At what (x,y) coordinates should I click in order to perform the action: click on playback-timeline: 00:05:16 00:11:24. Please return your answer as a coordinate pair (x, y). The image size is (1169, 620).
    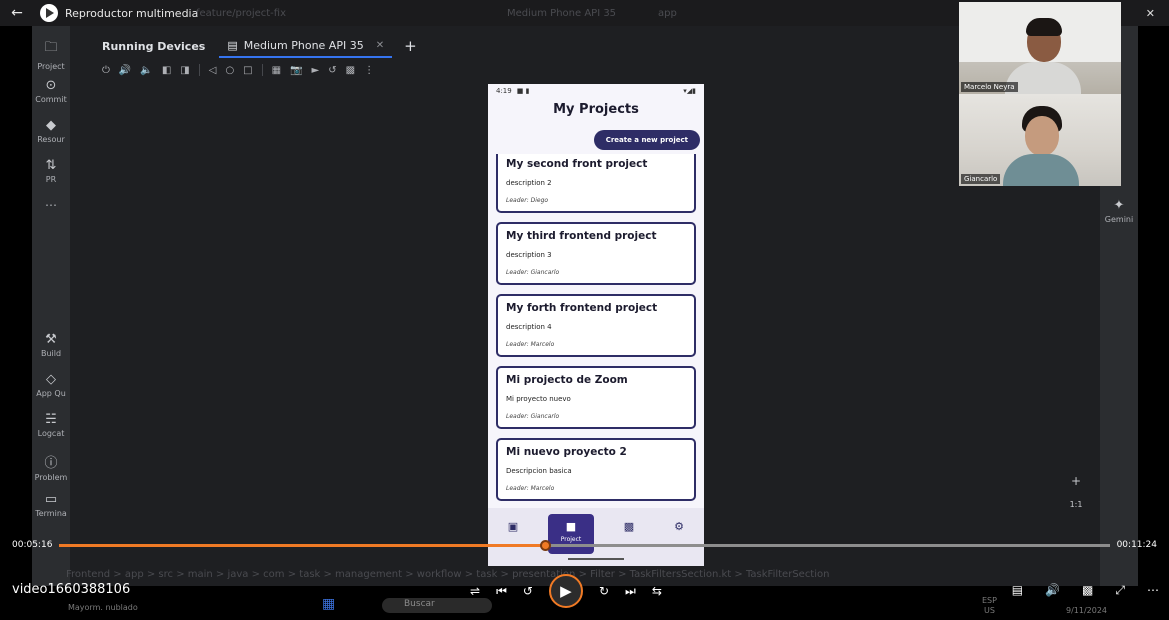
    Looking at the image, I should click on (584, 546).